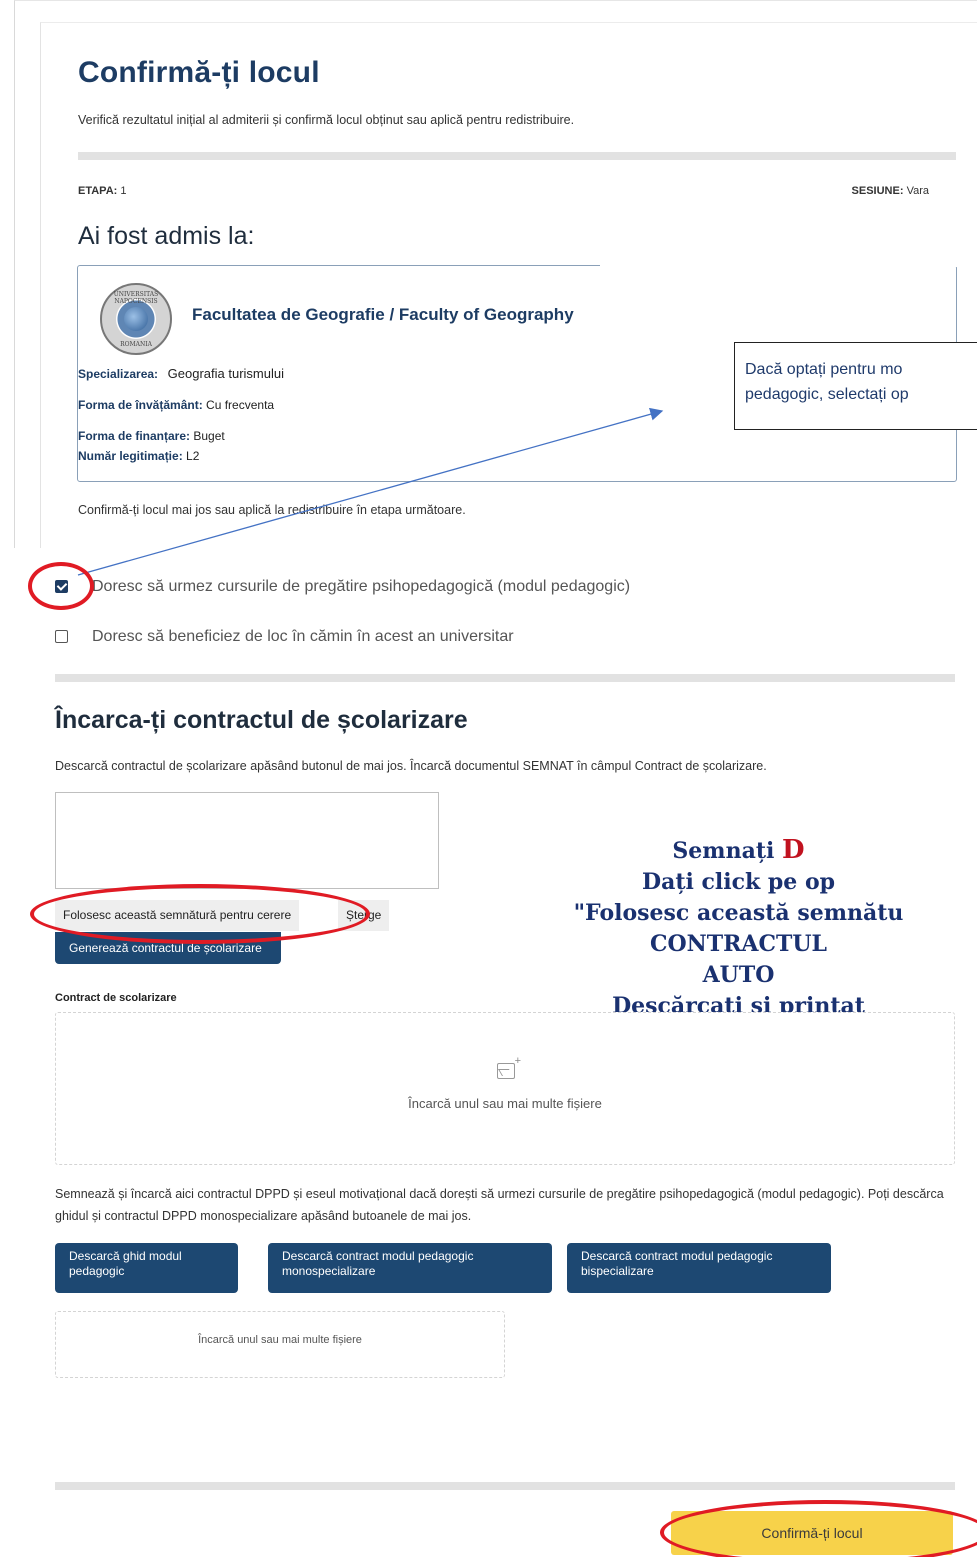  Describe the element at coordinates (118, 374) in the screenshot. I see `specializare-label: Specializarea:` at that location.